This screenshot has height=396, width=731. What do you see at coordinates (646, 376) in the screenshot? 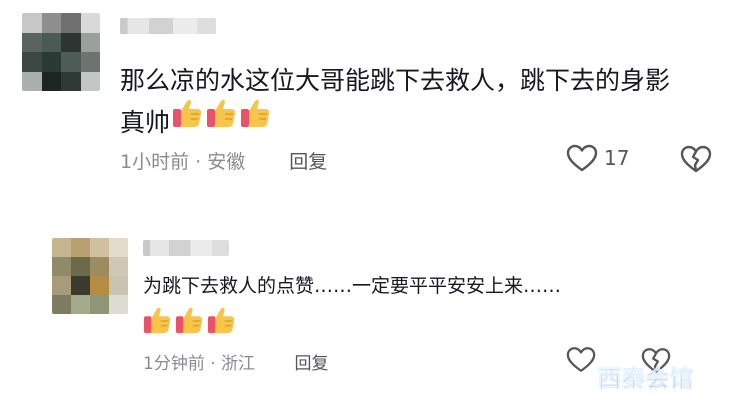
I see `watermark: 西秦会馆` at bounding box center [646, 376].